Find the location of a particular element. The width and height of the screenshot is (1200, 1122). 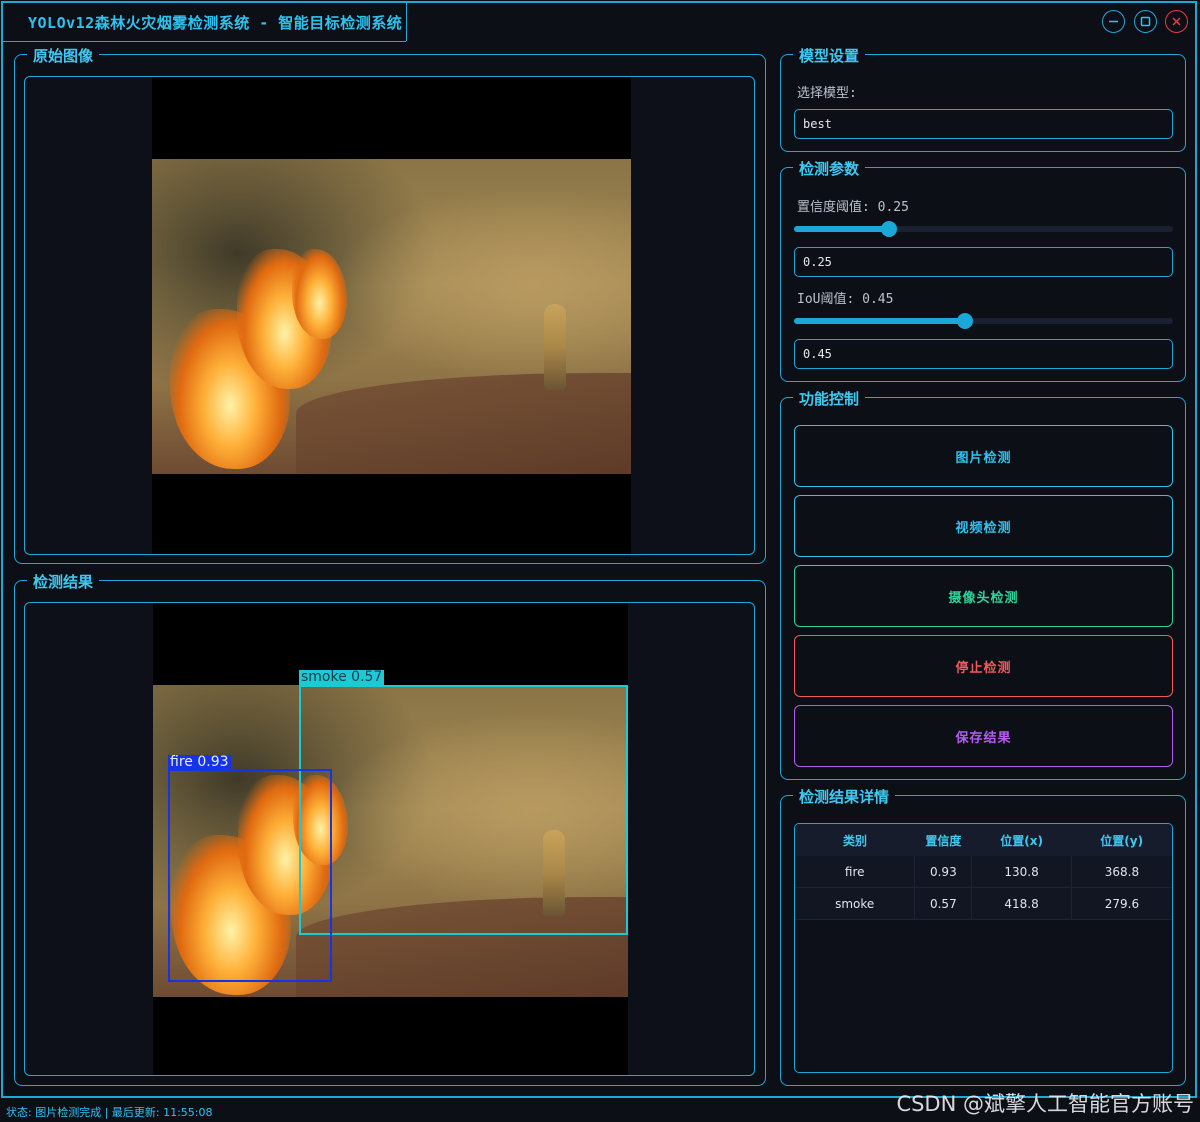

cell-confidence: 0.93 is located at coordinates (943, 872).